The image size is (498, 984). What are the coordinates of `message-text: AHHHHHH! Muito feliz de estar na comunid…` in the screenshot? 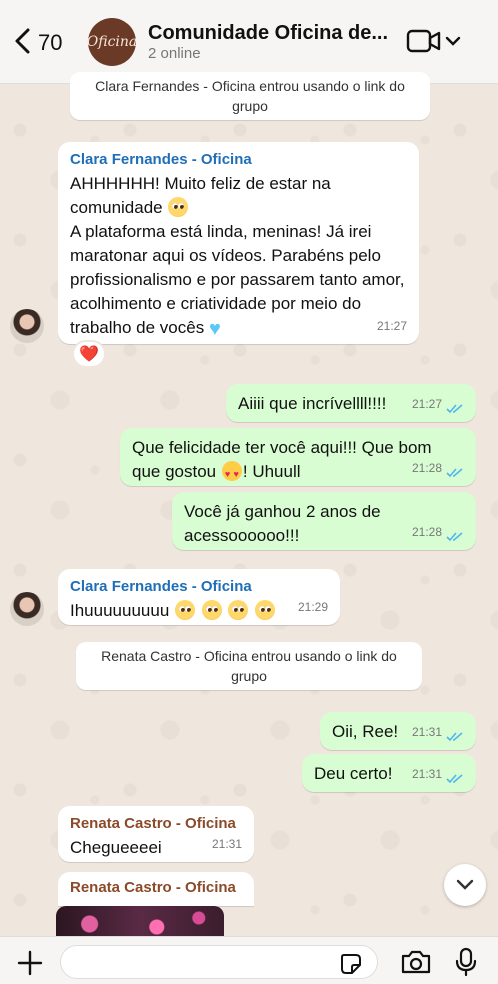 It's located at (238, 256).